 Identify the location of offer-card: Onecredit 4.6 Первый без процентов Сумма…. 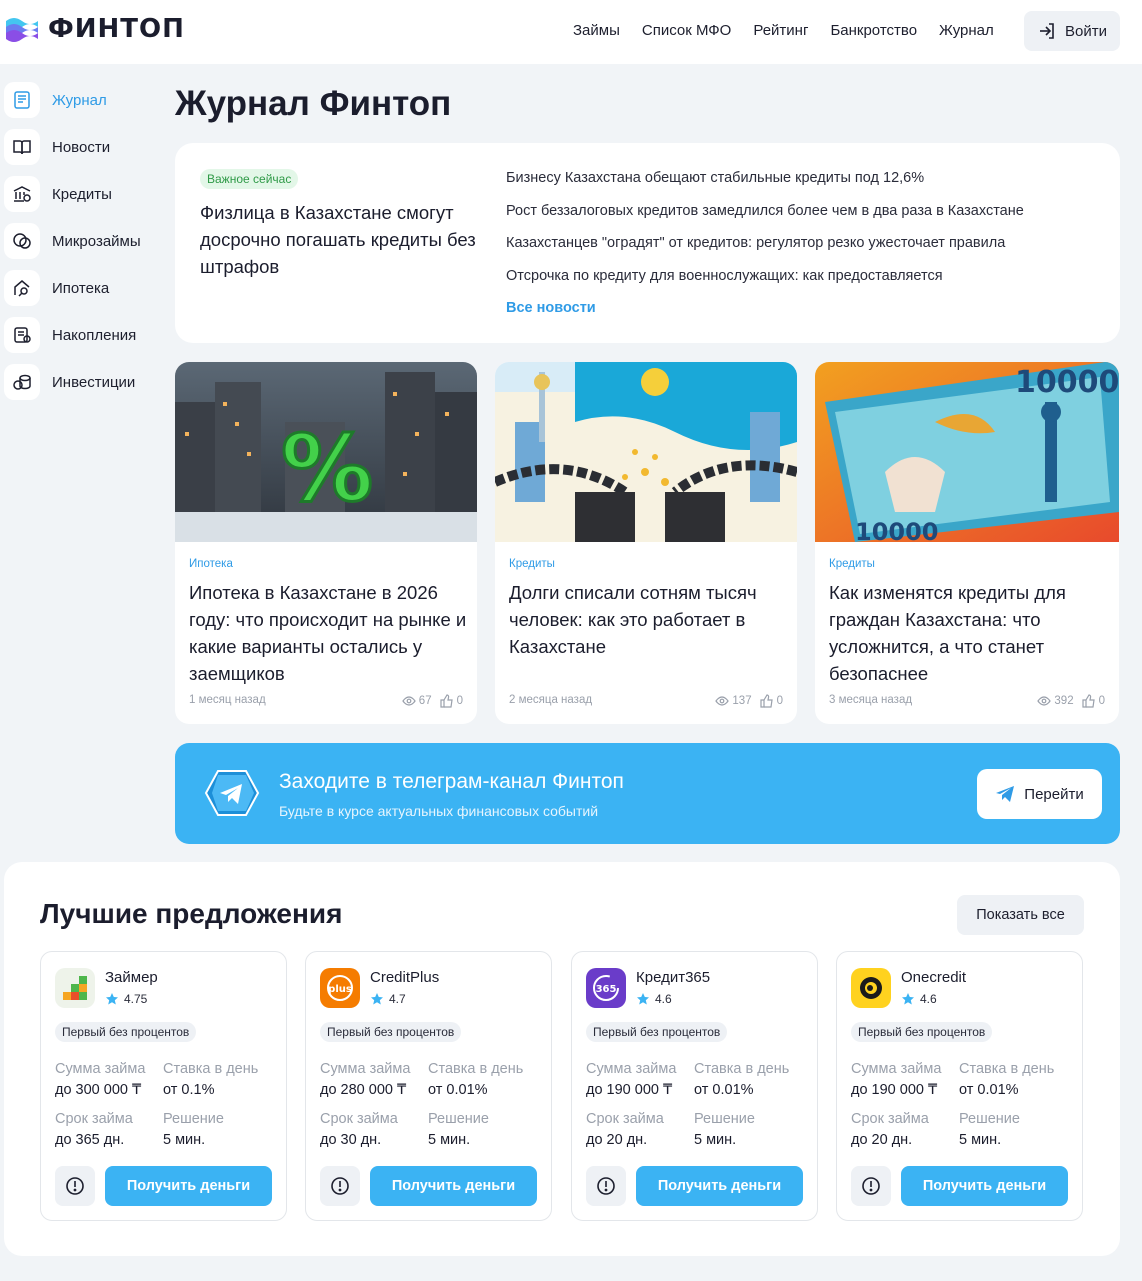
(959, 1086).